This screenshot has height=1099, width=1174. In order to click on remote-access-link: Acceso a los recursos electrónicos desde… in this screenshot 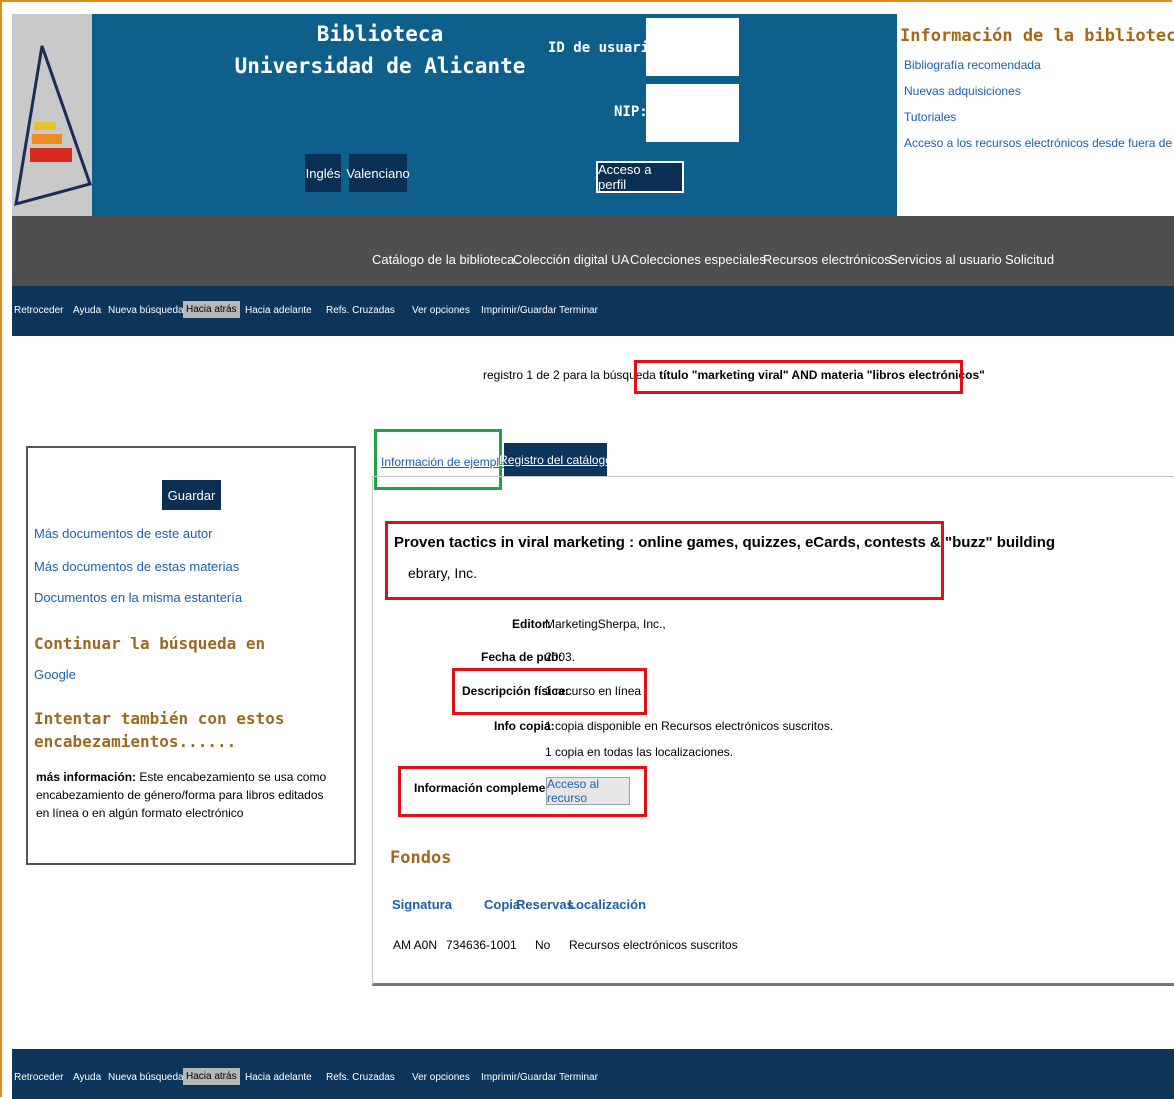, I will do `click(1039, 143)`.